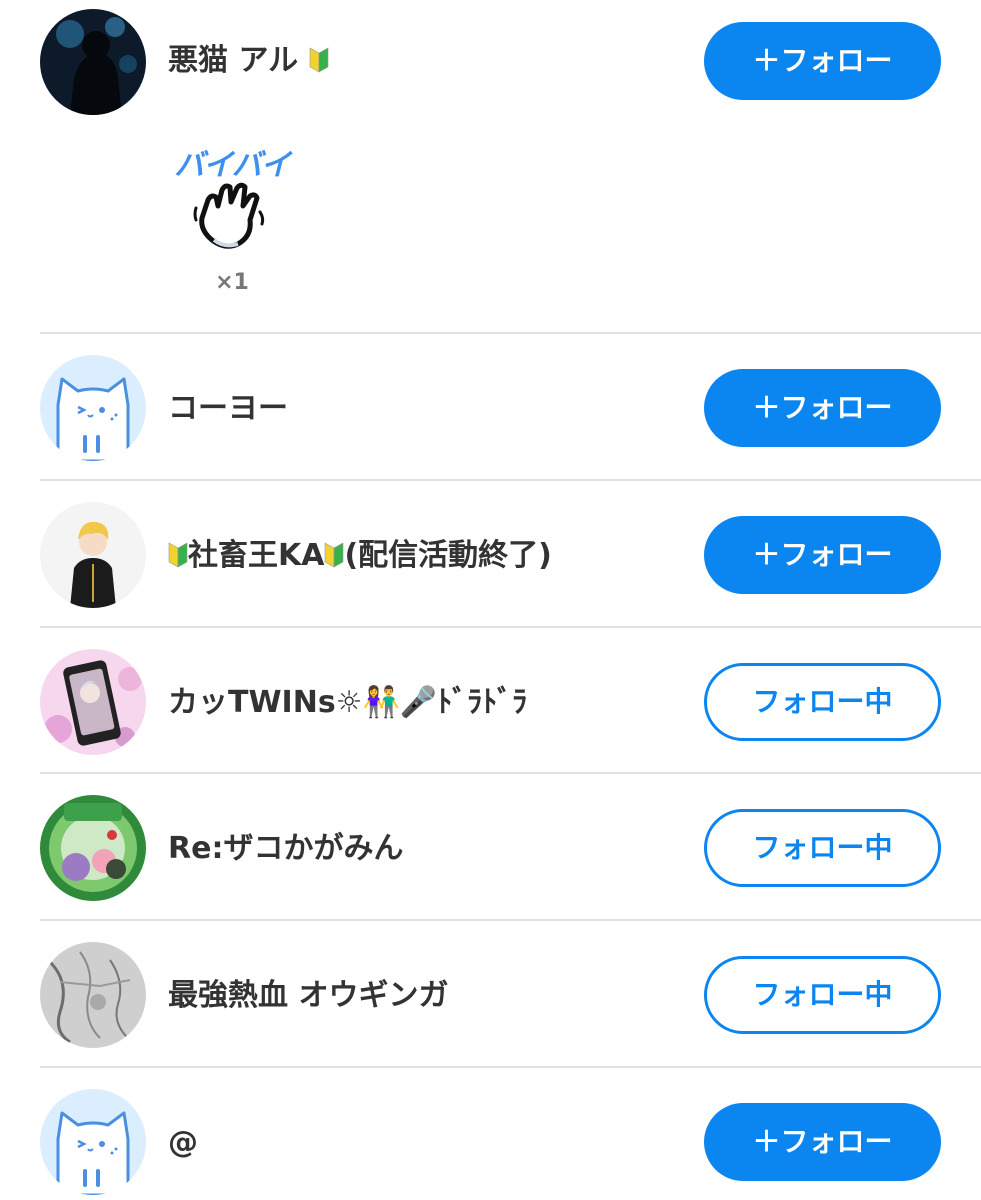  I want to click on user-row: カッTWINs☼👫🎤ﾄﾞﾗﾄﾞﾗ フォロー中, so click(490, 701).